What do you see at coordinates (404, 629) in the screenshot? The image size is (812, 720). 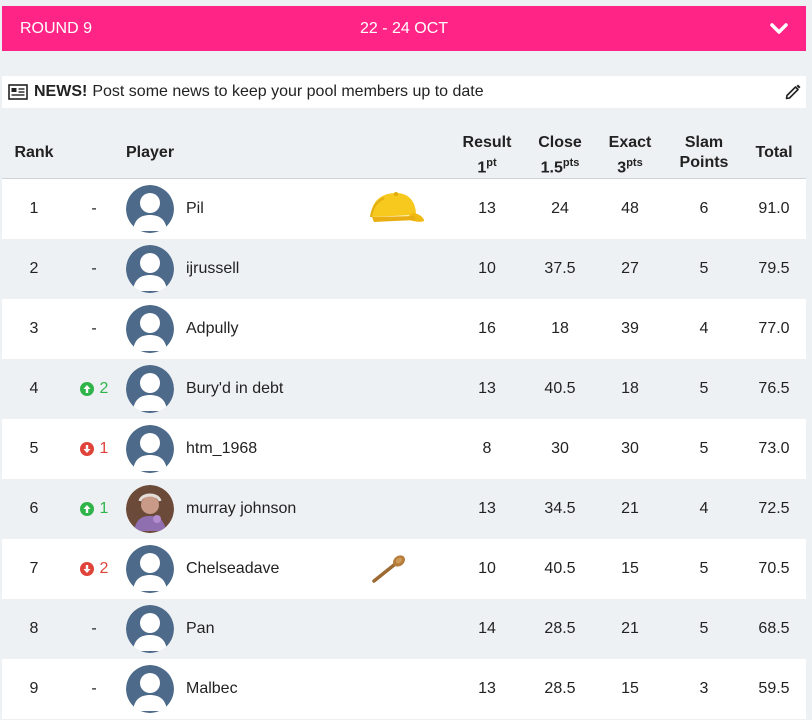 I see `table-row: 8 - Pan 14 28.5 21 5 68.5` at bounding box center [404, 629].